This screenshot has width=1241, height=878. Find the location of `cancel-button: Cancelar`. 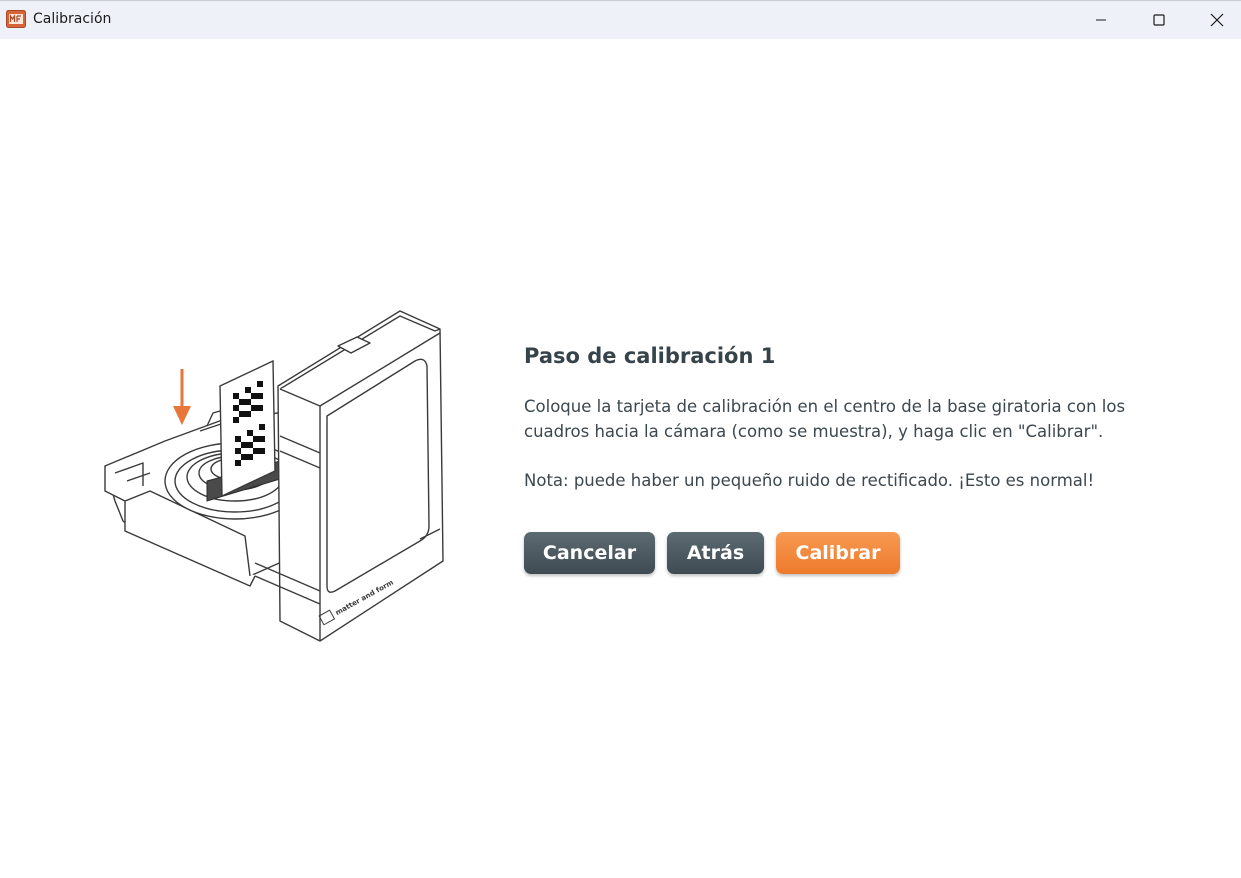

cancel-button: Cancelar is located at coordinates (589, 553).